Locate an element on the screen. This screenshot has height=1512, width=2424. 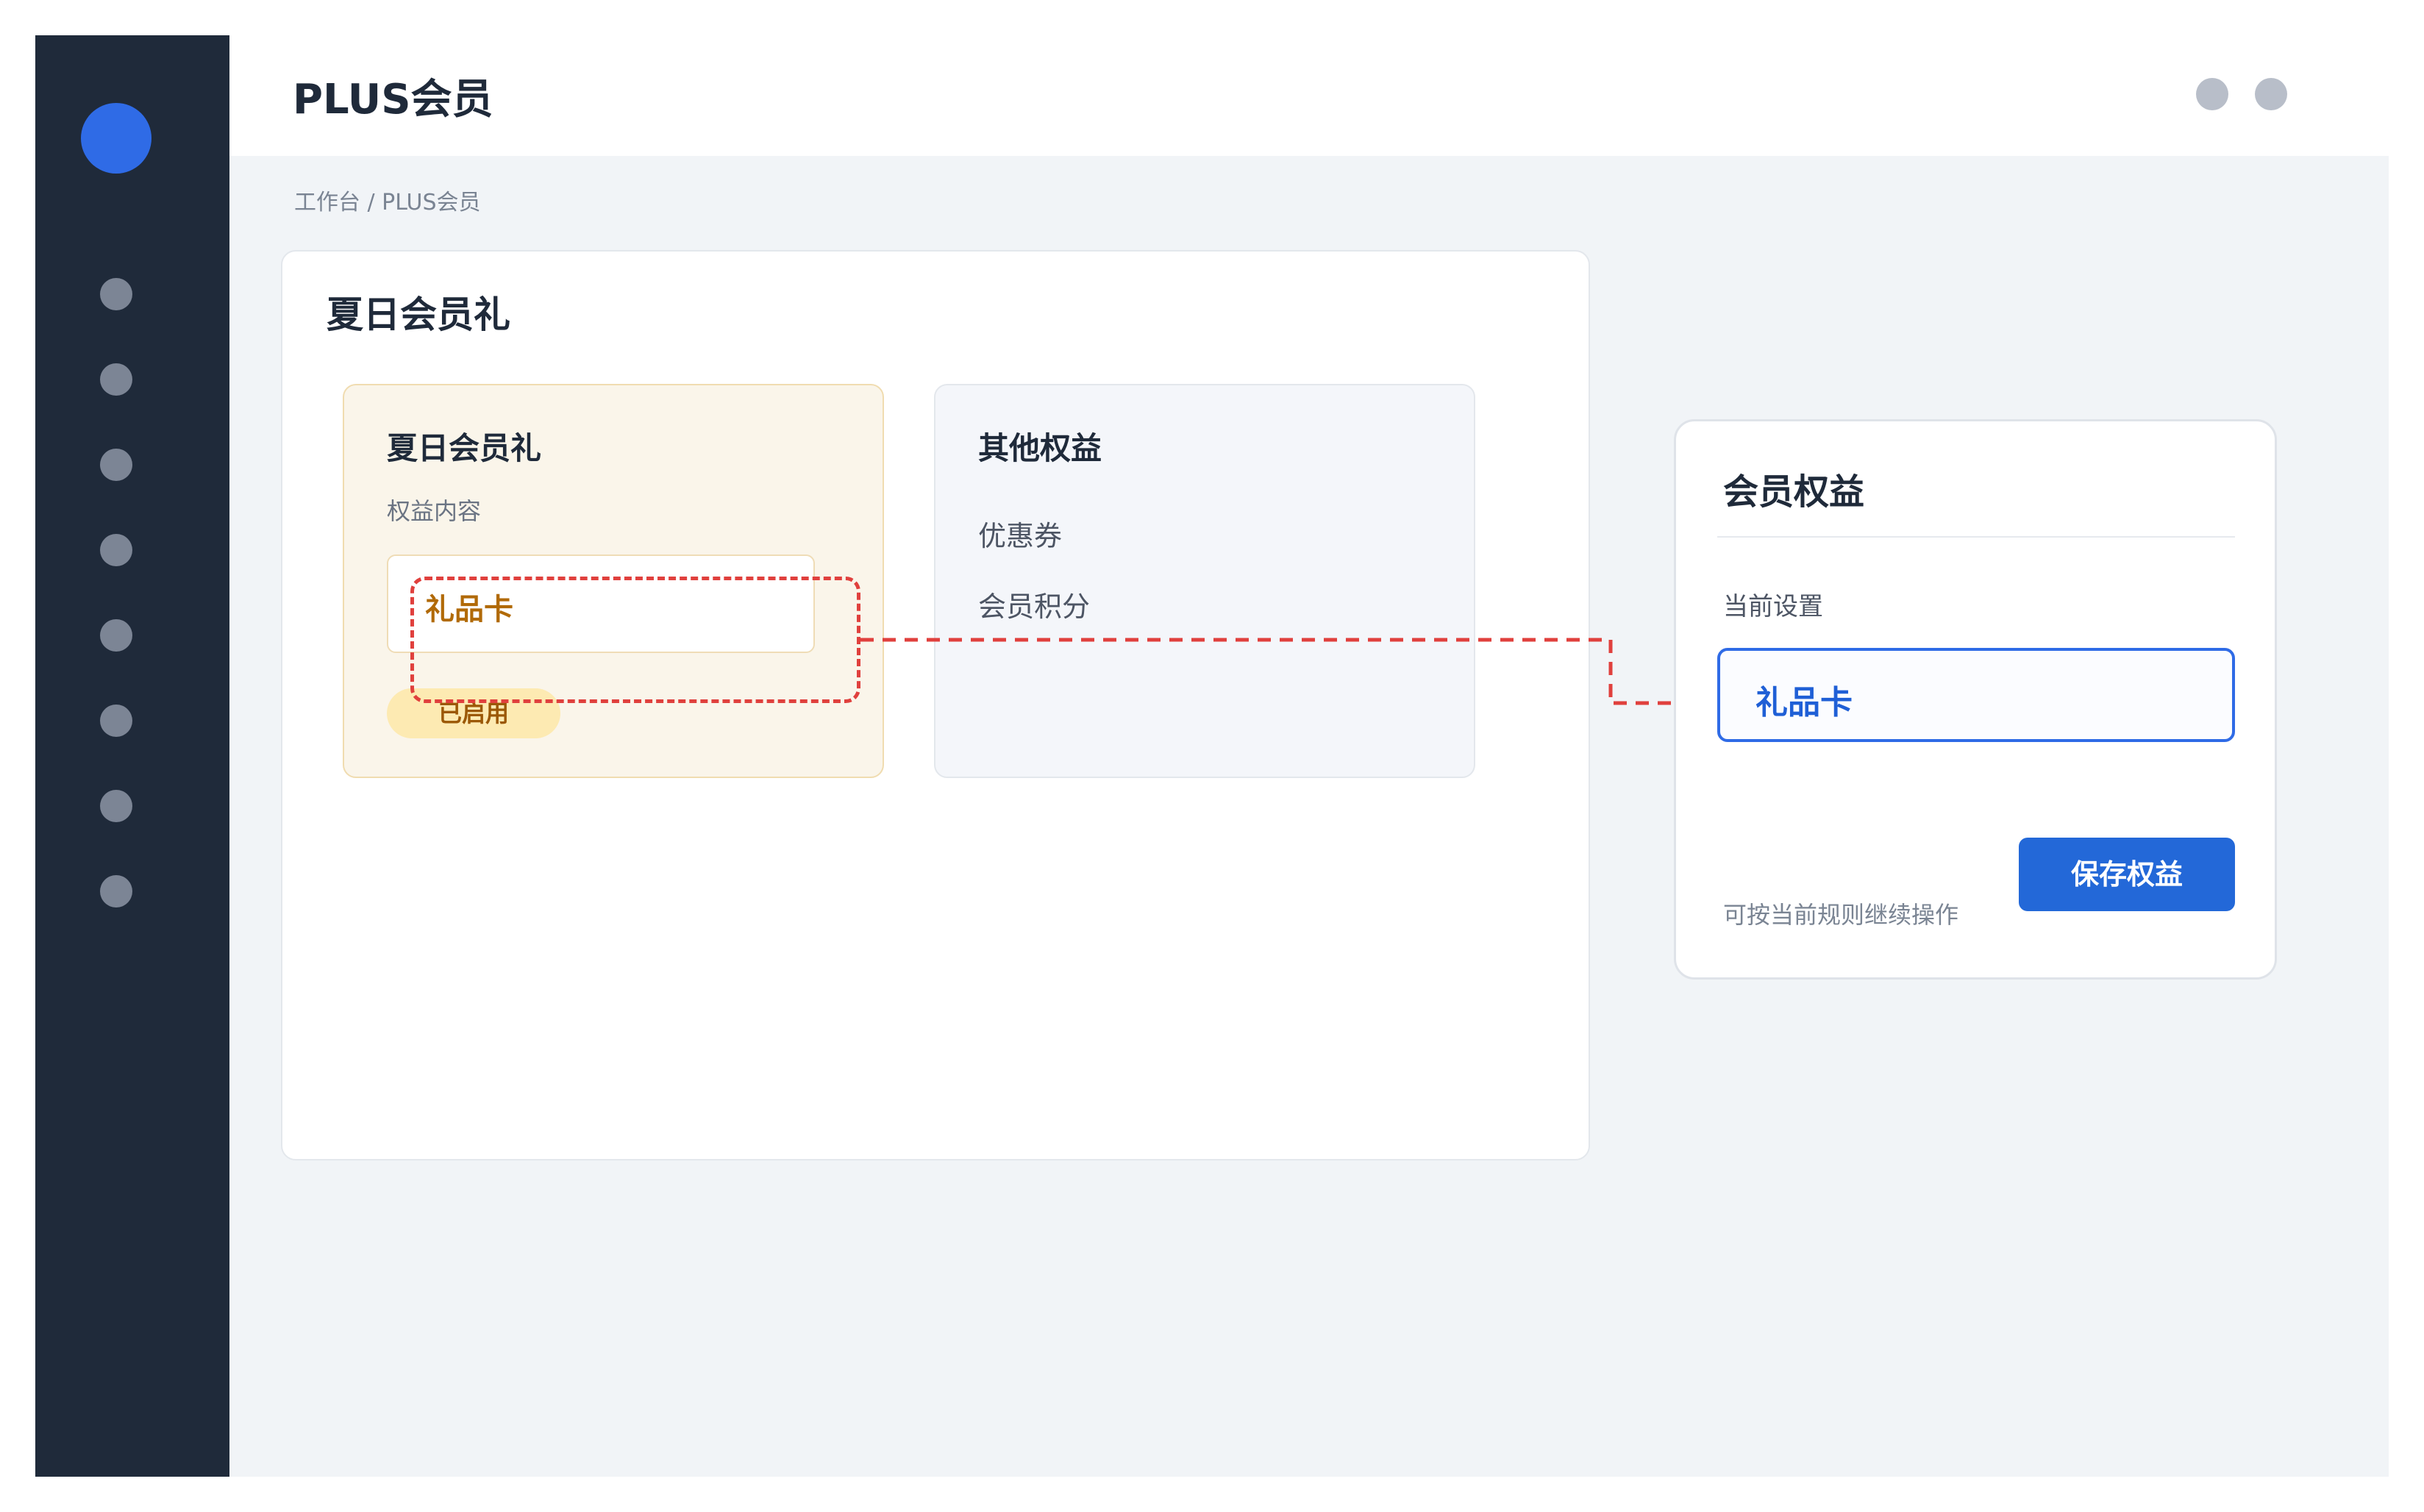
connector-line is located at coordinates (1266, 671).